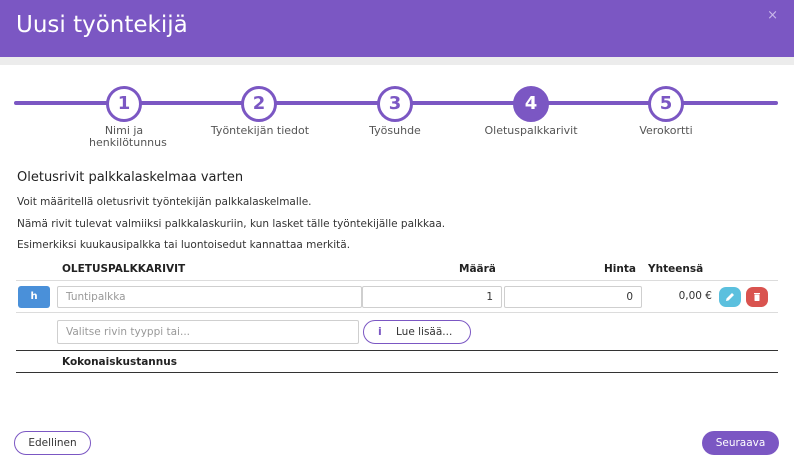 This screenshot has width=794, height=467. Describe the element at coordinates (432, 297) in the screenshot. I see `row-qty-input: 1` at that location.